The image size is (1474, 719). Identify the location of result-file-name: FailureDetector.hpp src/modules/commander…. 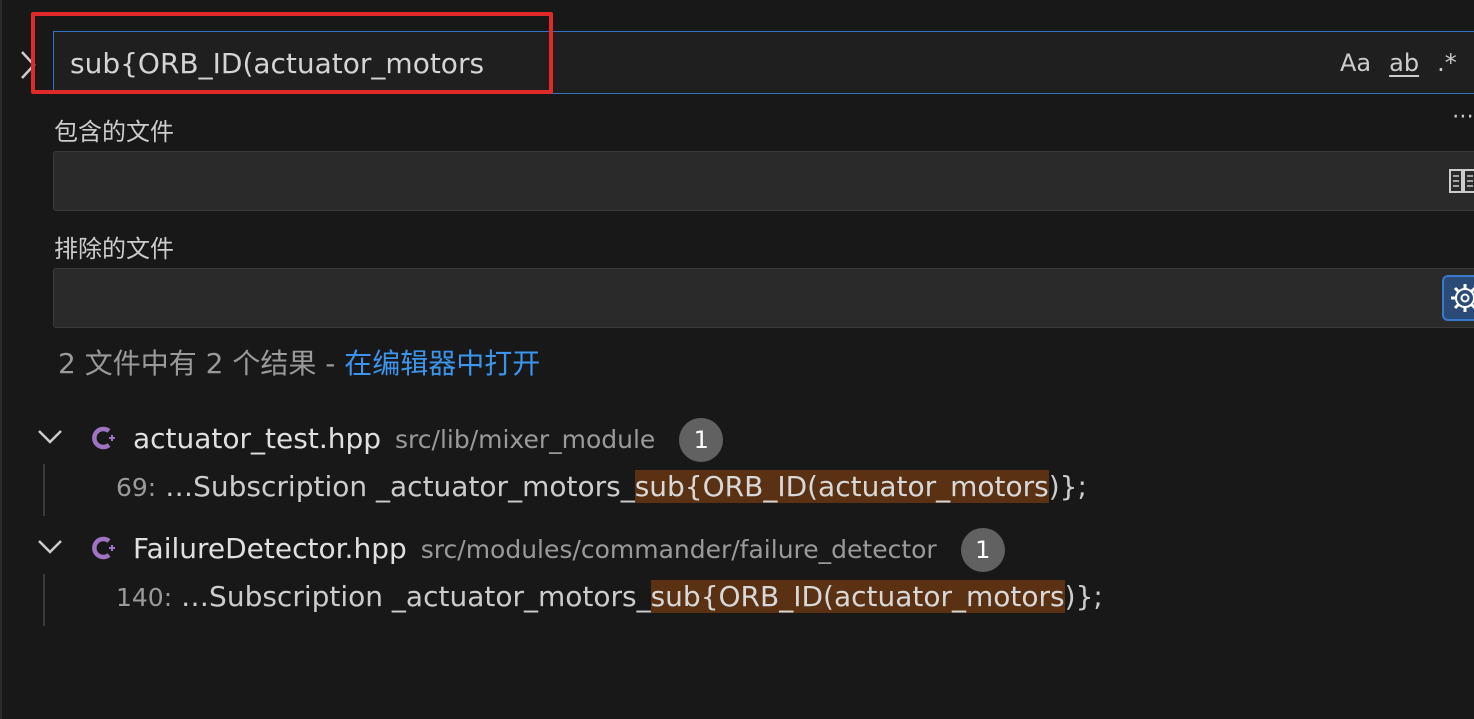
(569, 550).